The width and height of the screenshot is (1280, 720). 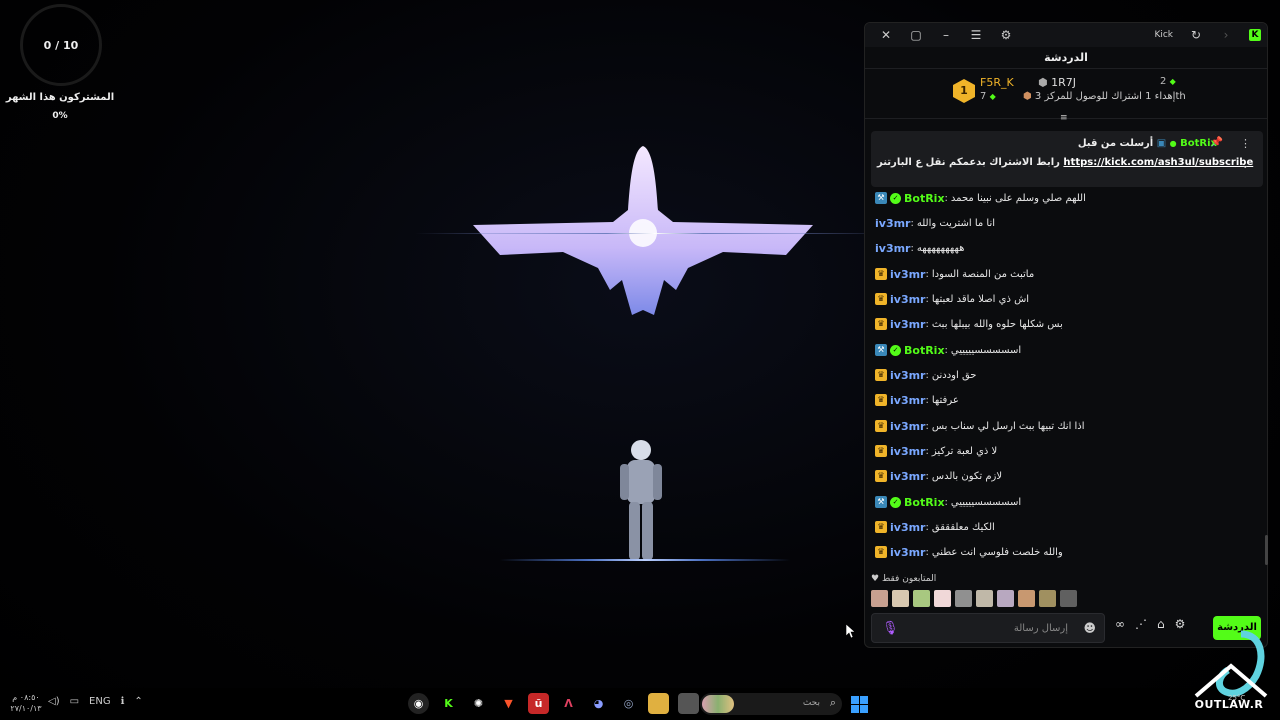 What do you see at coordinates (643, 230) in the screenshot?
I see `jet-illustration` at bounding box center [643, 230].